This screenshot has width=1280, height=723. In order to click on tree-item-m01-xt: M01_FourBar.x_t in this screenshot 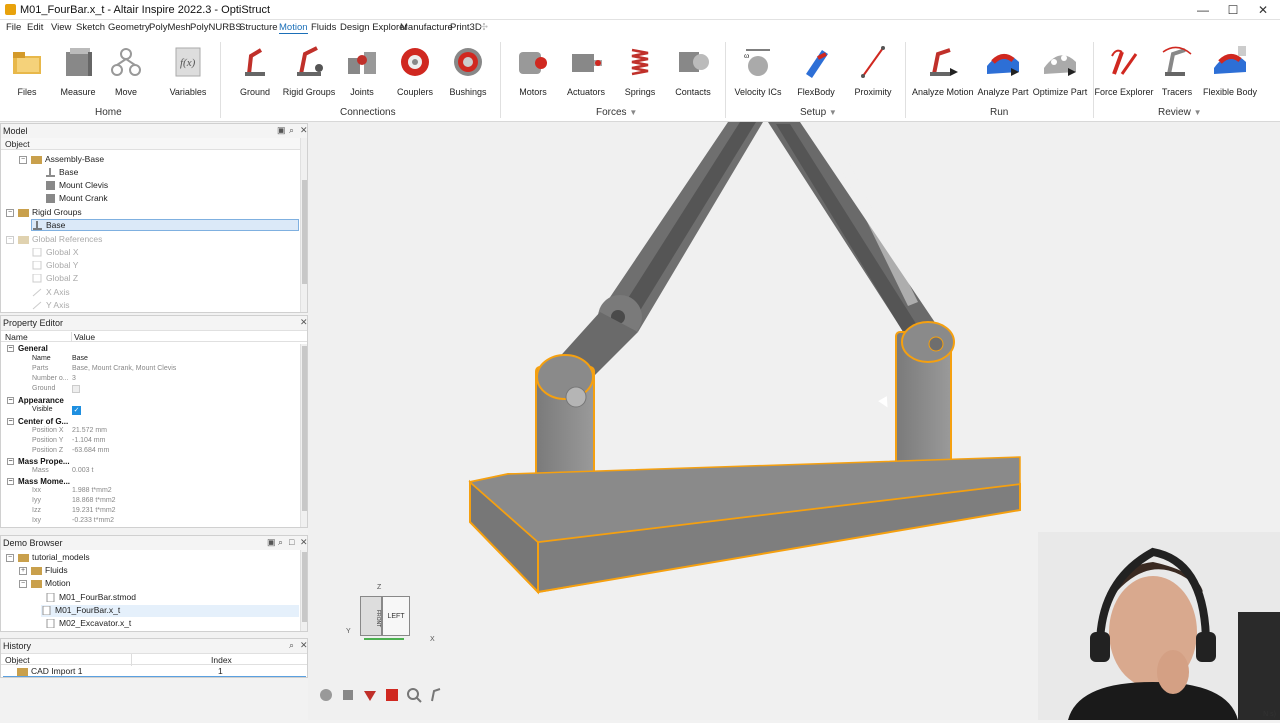, I will do `click(170, 611)`.